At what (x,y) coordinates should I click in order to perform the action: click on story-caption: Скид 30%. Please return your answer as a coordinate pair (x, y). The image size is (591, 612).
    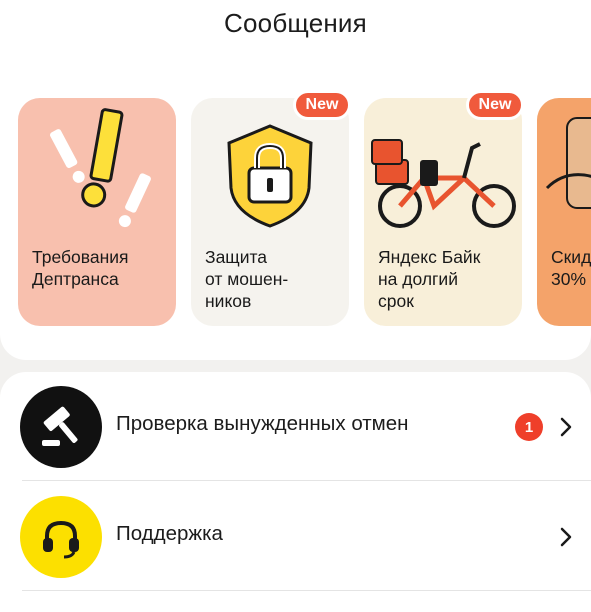
    Looking at the image, I should click on (571, 268).